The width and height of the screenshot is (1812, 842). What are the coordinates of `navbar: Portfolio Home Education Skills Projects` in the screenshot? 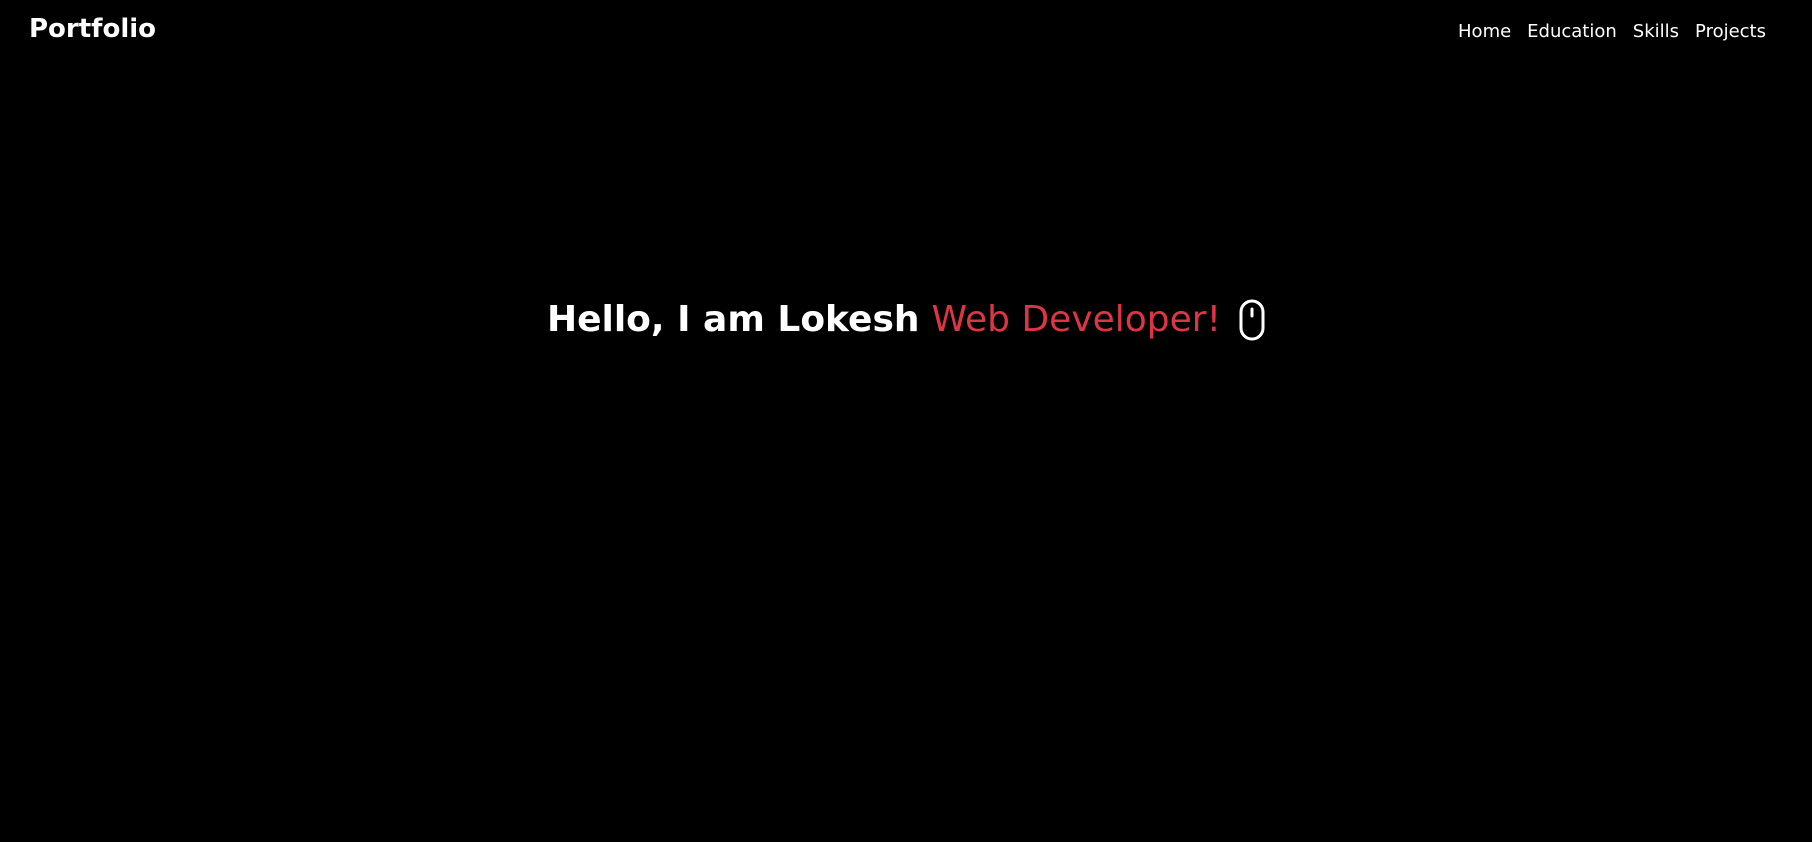 It's located at (906, 32).